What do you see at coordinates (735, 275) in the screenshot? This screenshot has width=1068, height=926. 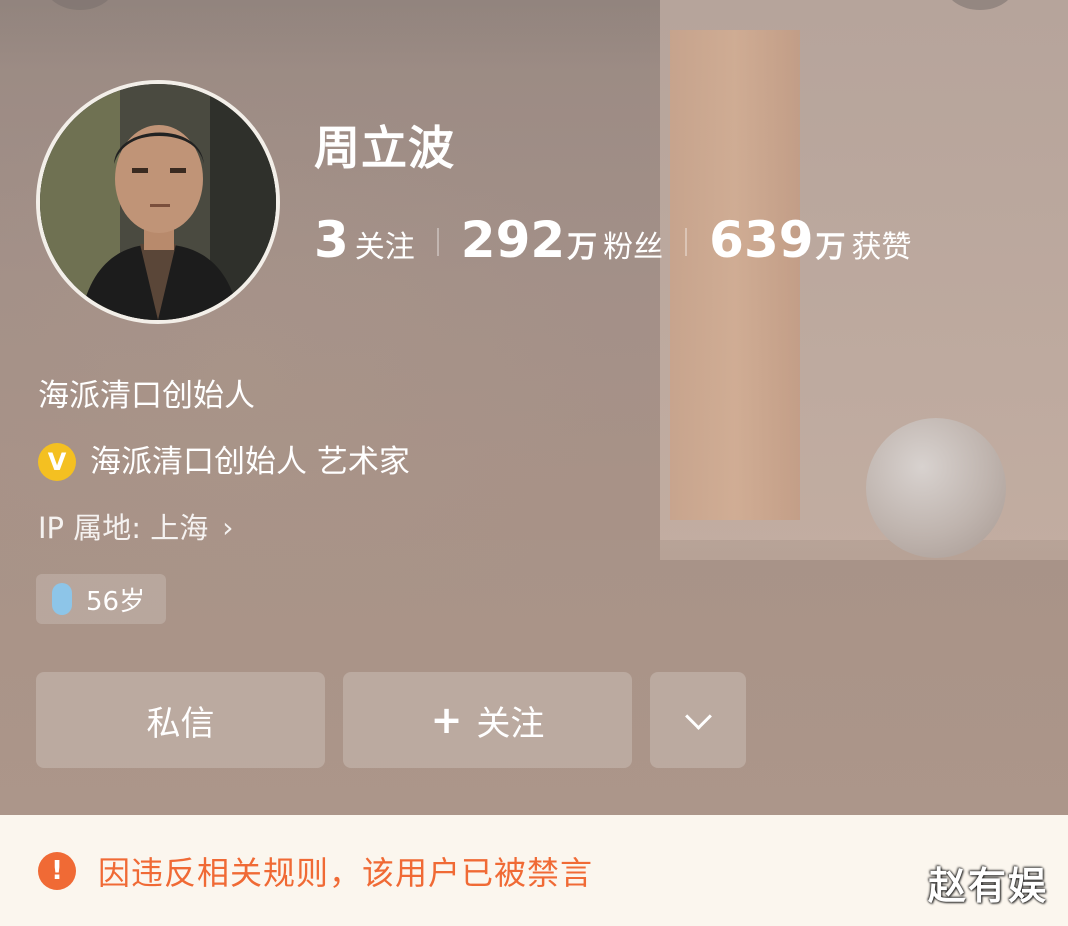 I see `background-beam` at bounding box center [735, 275].